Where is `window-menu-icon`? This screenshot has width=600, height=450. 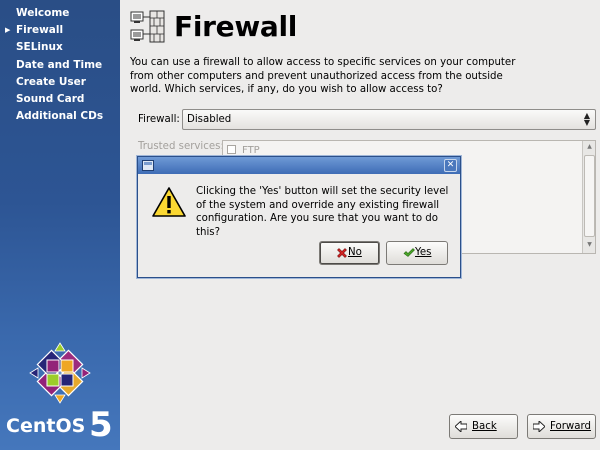
window-menu-icon is located at coordinates (148, 165).